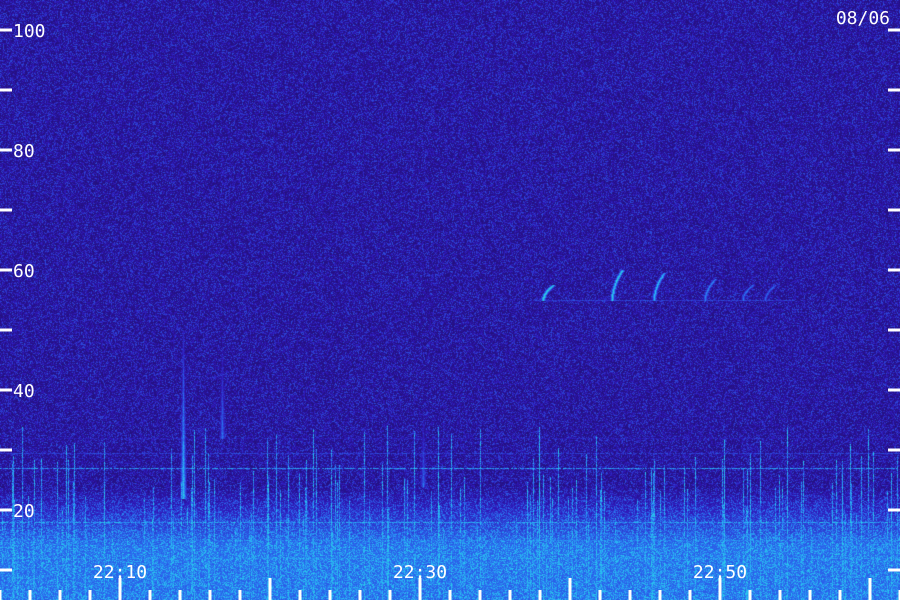 This screenshot has width=900, height=600. Describe the element at coordinates (24, 391) in the screenshot. I see `y-tick-label: 40` at that location.